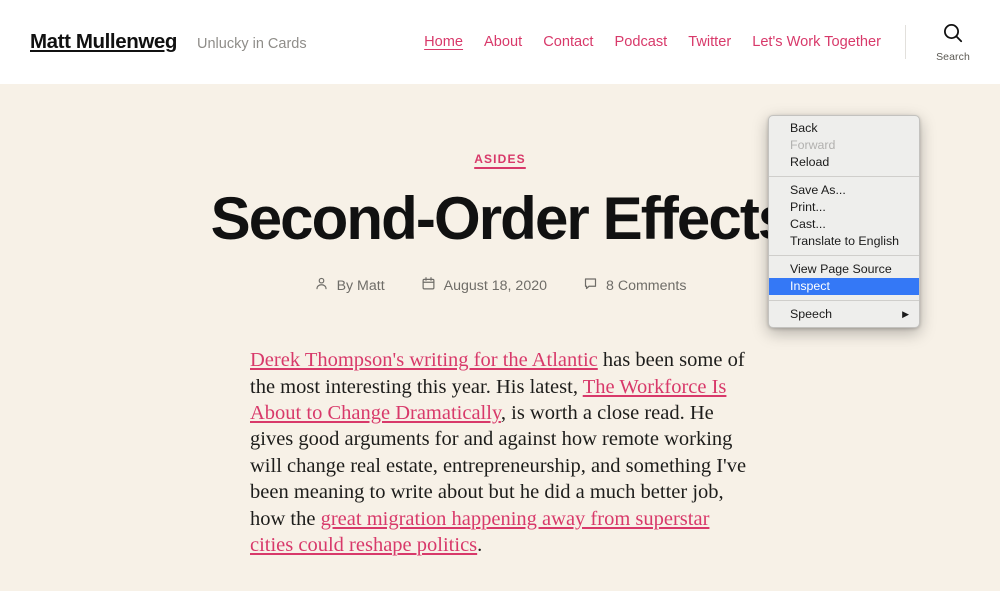  What do you see at coordinates (953, 57) in the screenshot?
I see `search-button-label: Search` at bounding box center [953, 57].